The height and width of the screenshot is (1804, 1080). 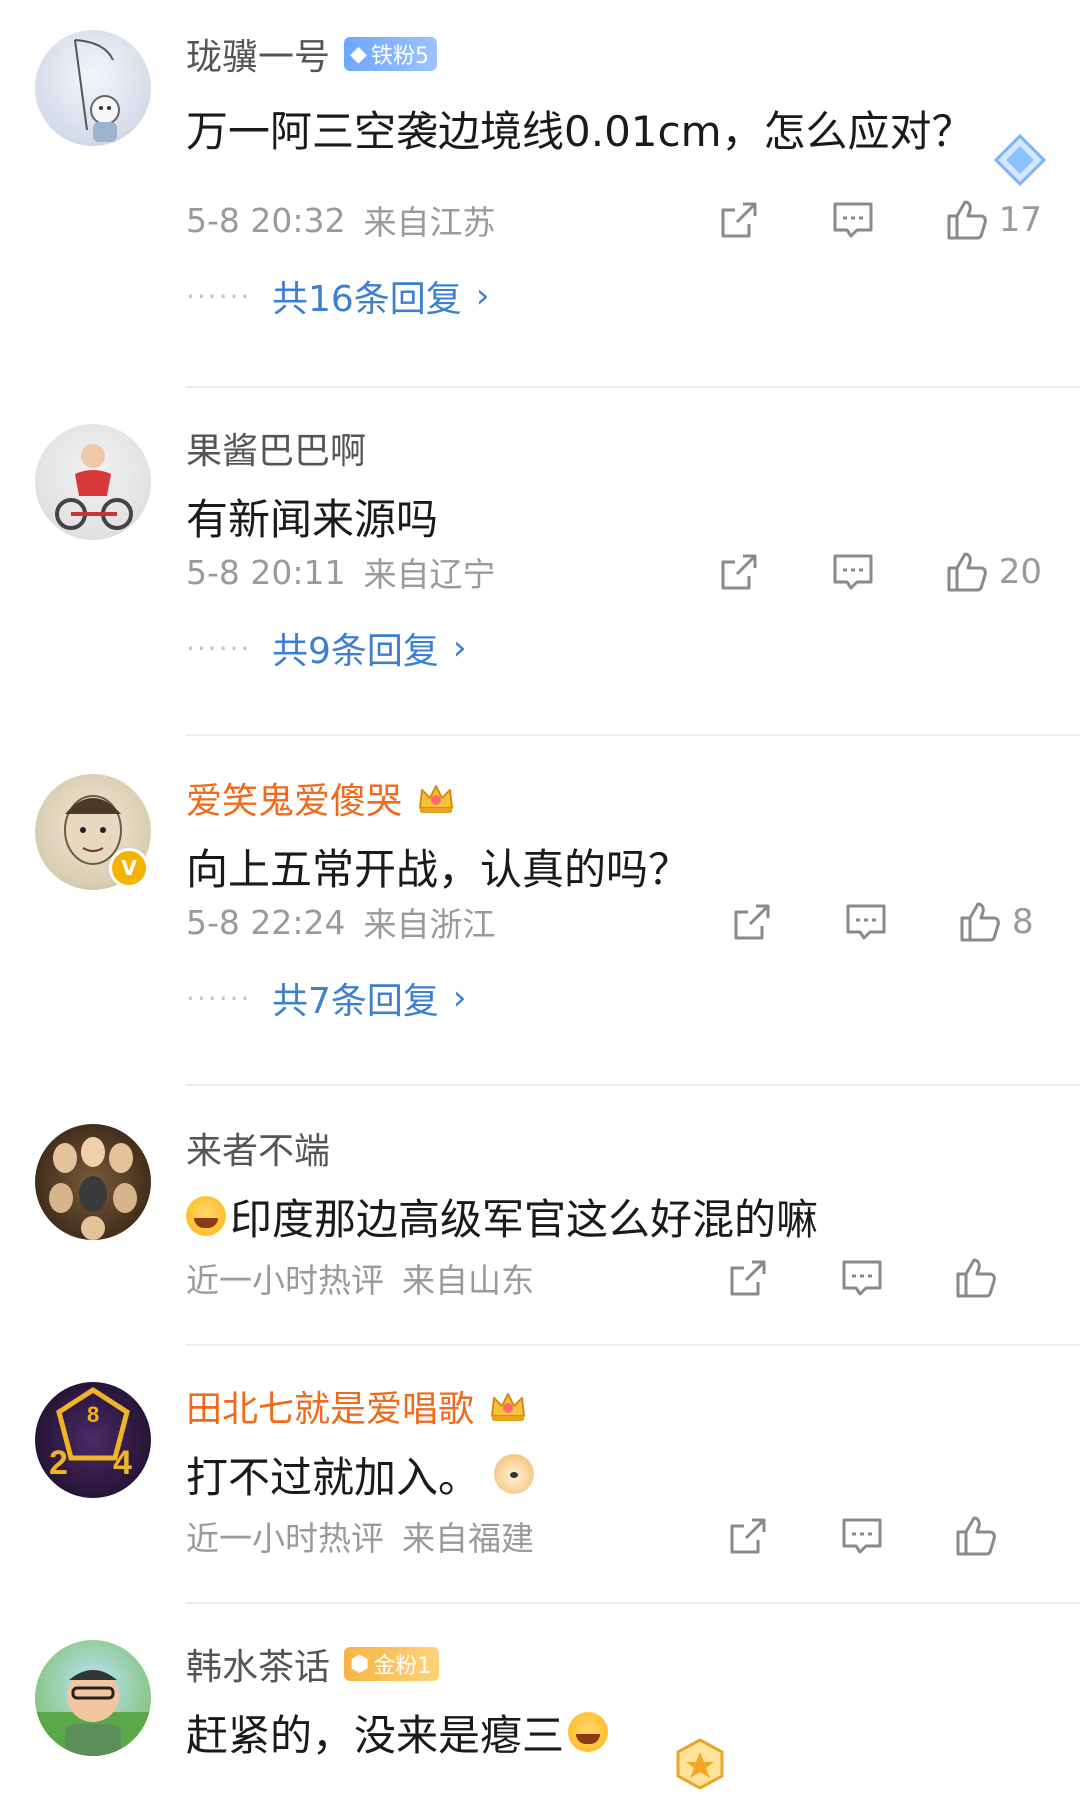 I want to click on replies-link: 共16条回复, so click(x=367, y=296).